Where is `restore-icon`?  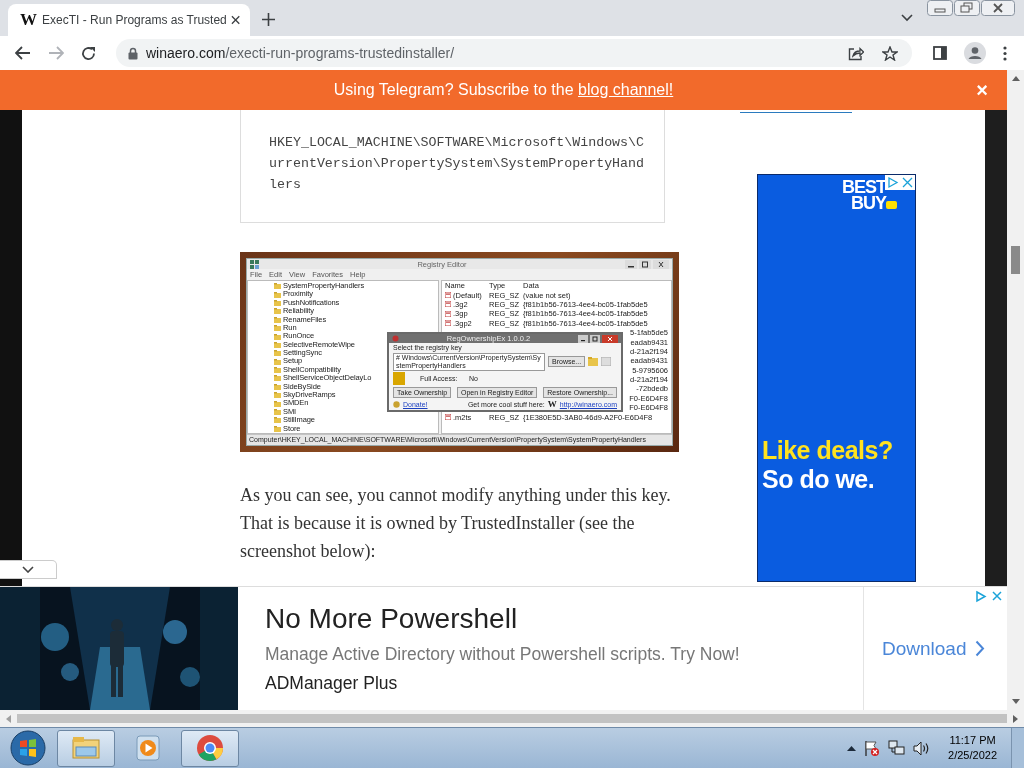
restore-icon is located at coordinates (967, 8).